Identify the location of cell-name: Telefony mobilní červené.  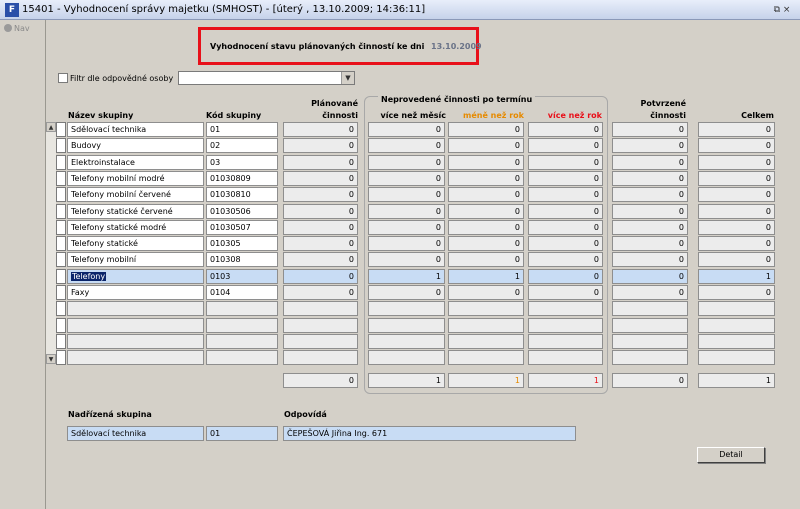
(135, 194).